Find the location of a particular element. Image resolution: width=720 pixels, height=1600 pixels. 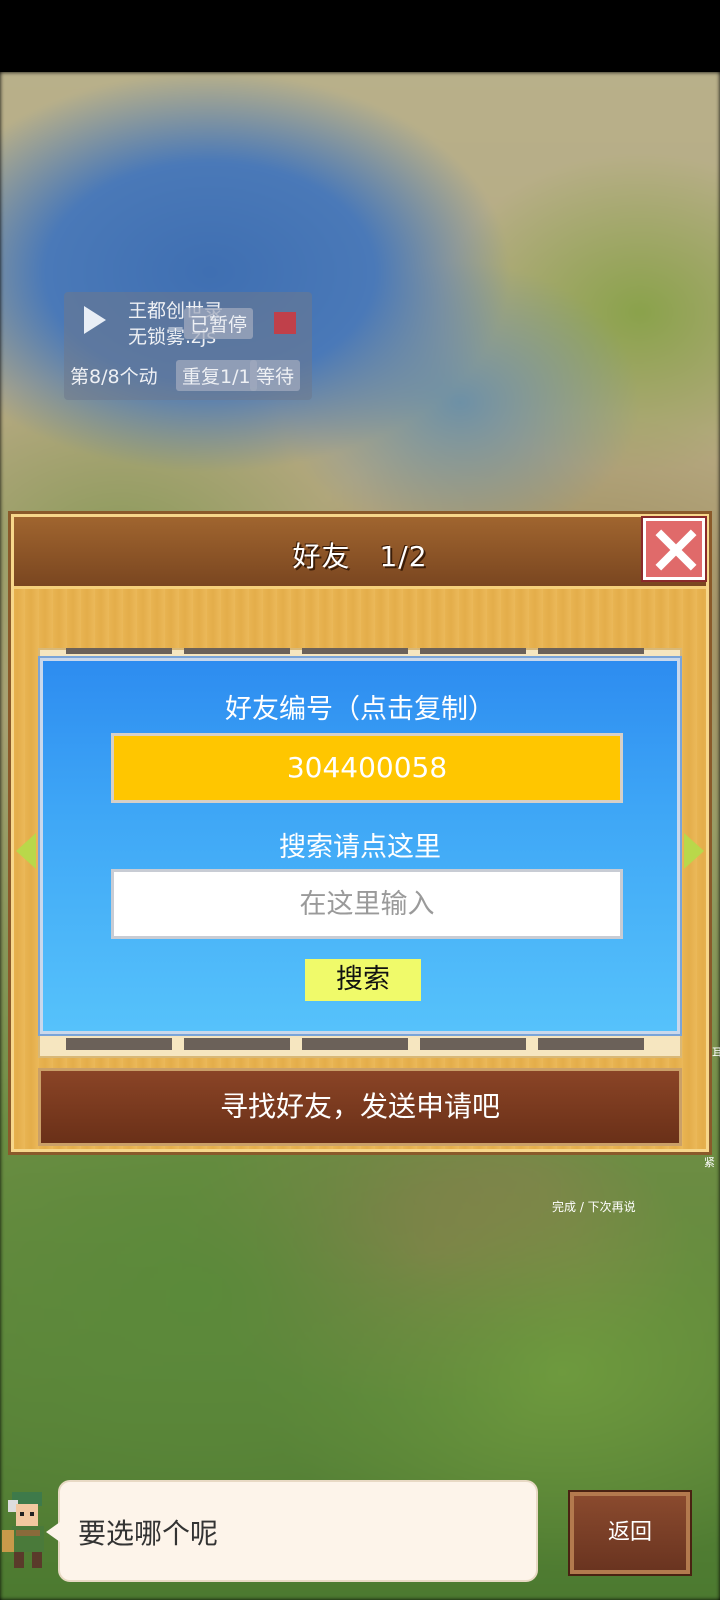

friend-search-input is located at coordinates (367, 904).